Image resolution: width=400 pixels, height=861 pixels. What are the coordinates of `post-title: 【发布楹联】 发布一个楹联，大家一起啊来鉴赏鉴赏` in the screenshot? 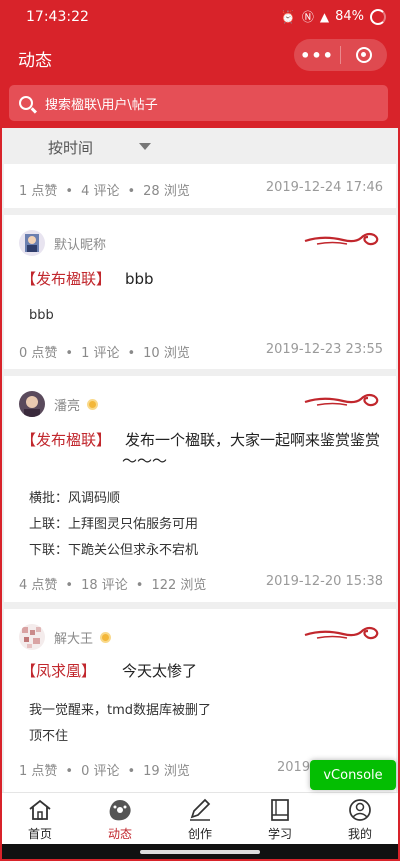 It's located at (200, 440).